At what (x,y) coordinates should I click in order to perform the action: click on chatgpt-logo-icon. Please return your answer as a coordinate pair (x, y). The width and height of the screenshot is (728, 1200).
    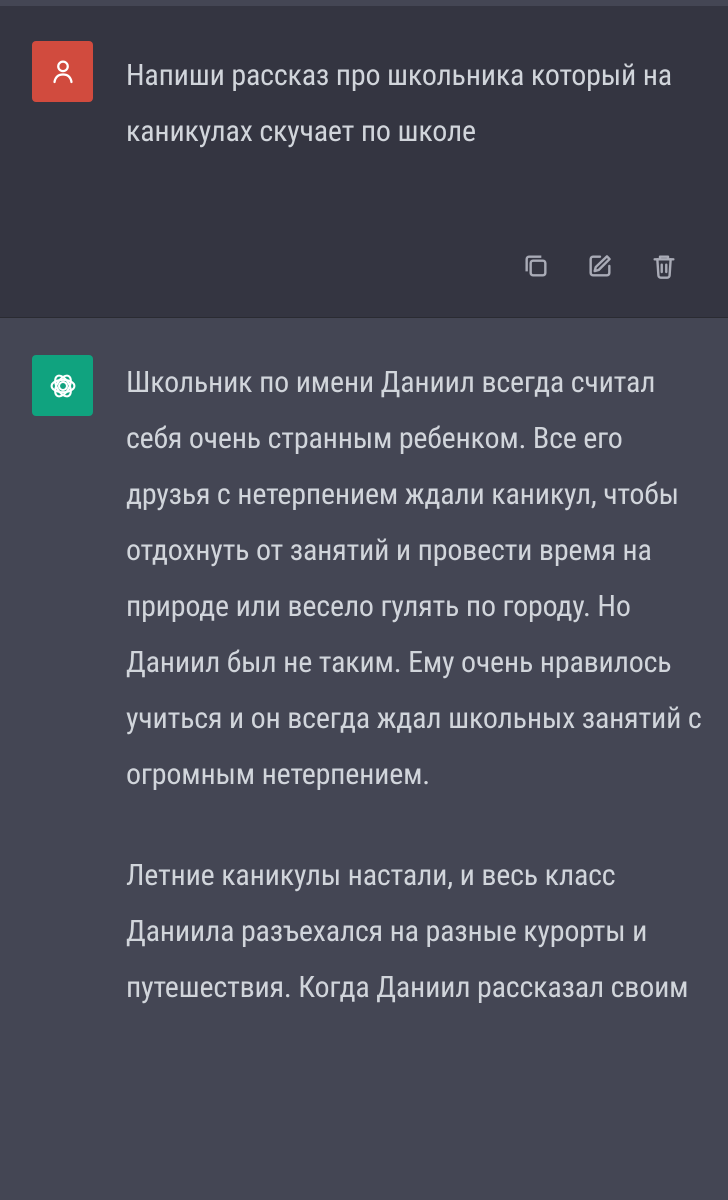
    Looking at the image, I should click on (63, 386).